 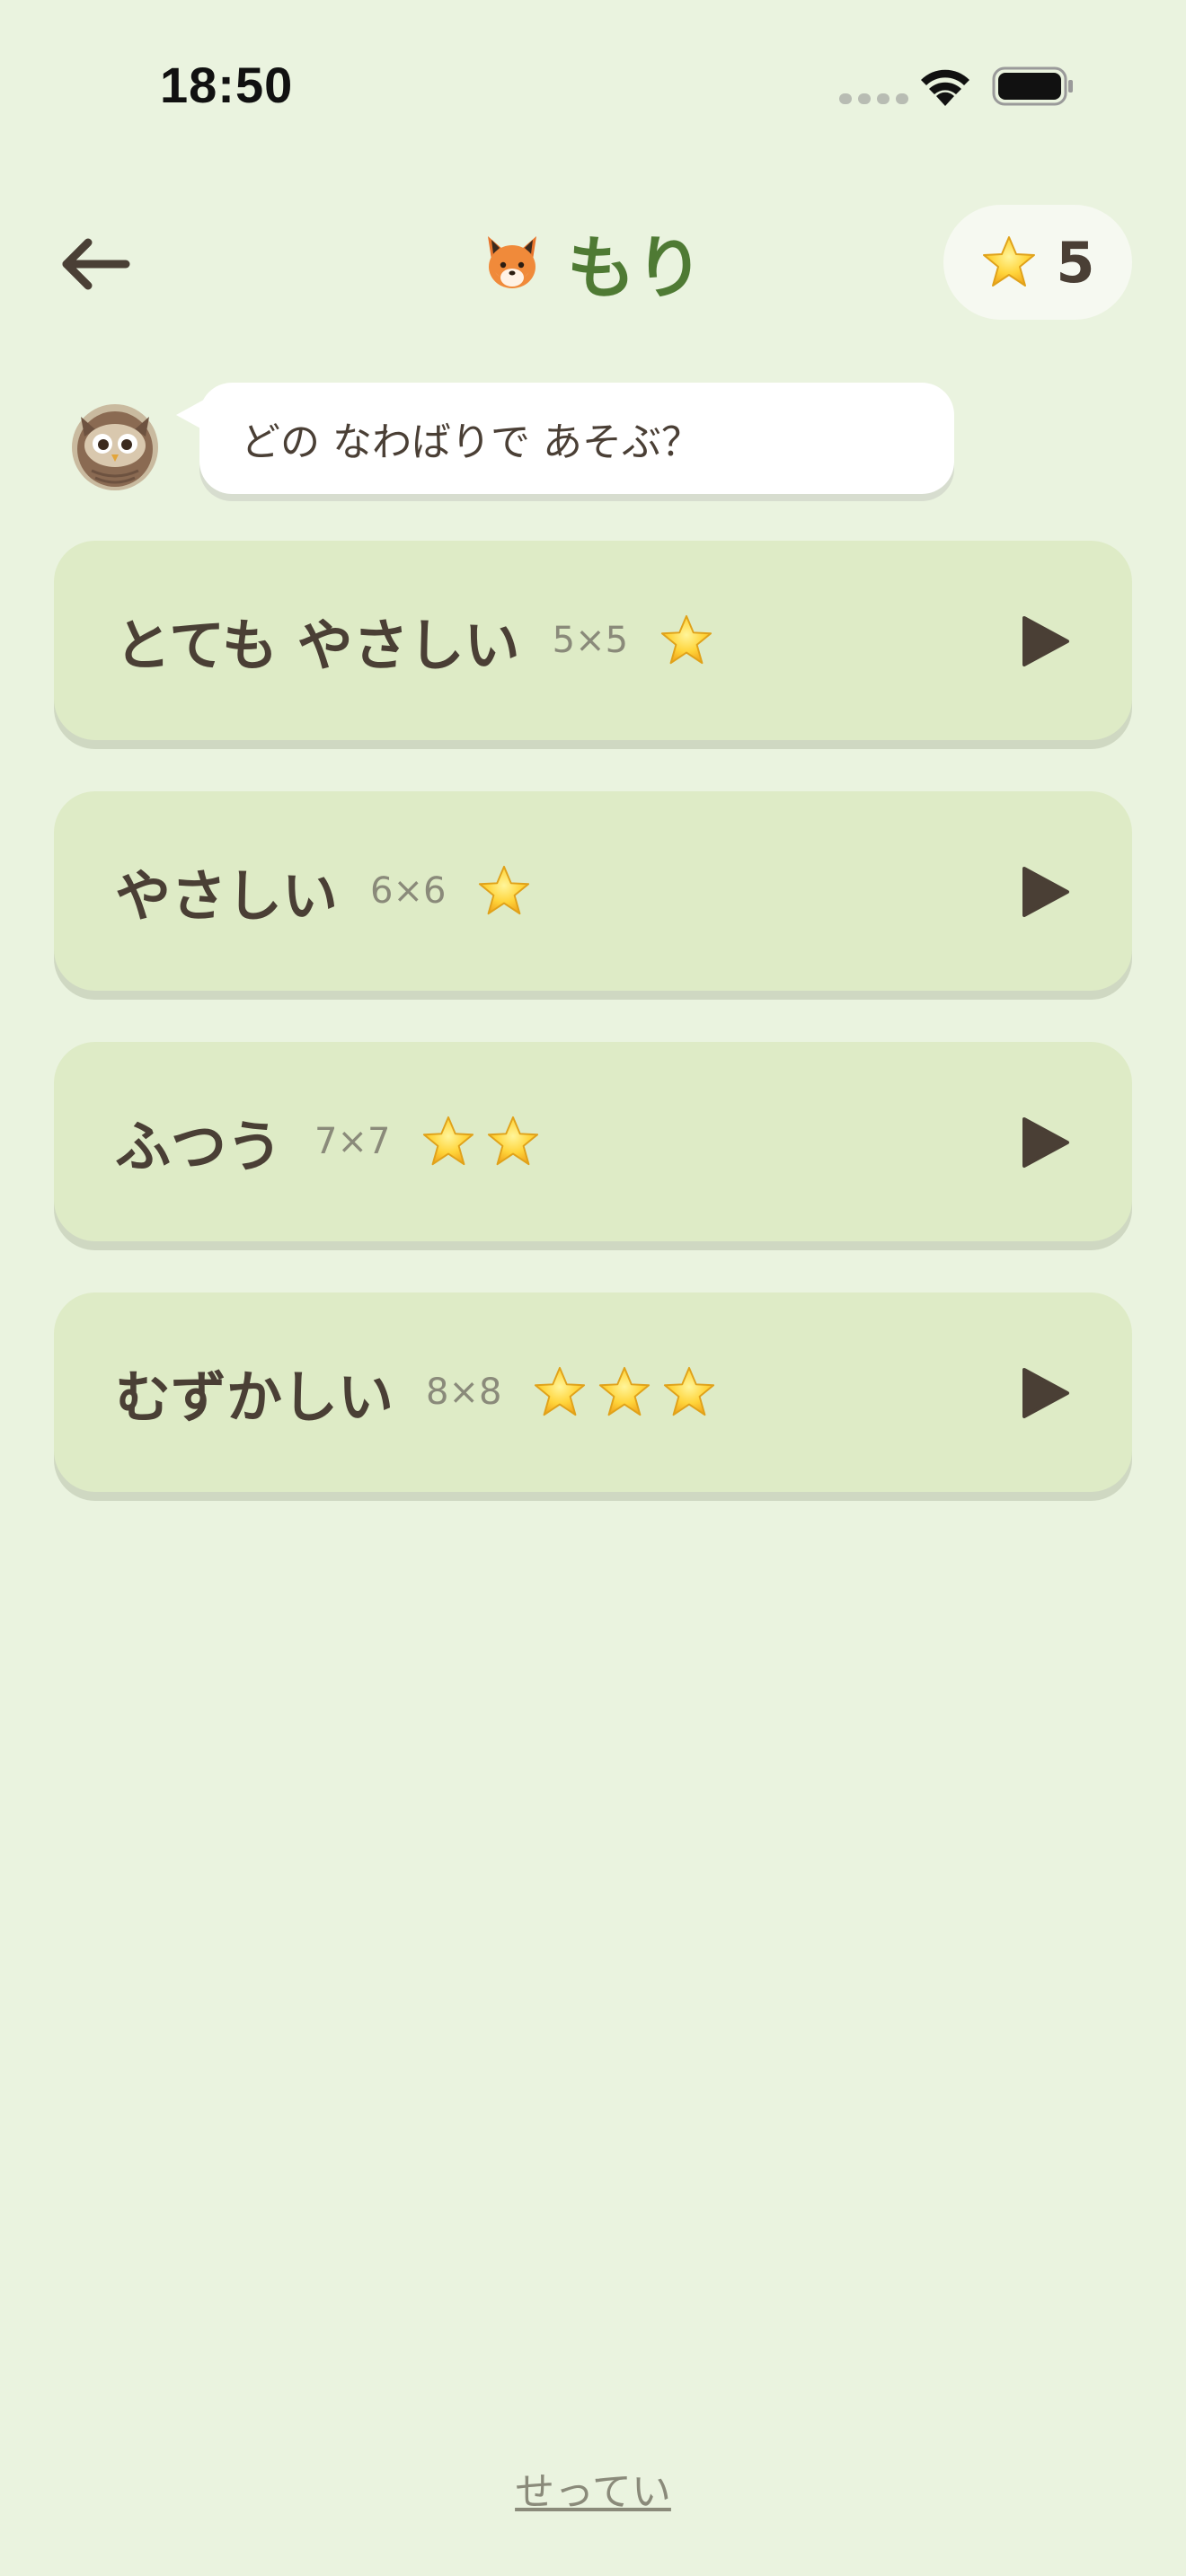 What do you see at coordinates (512, 262) in the screenshot?
I see `fox-face-icon` at bounding box center [512, 262].